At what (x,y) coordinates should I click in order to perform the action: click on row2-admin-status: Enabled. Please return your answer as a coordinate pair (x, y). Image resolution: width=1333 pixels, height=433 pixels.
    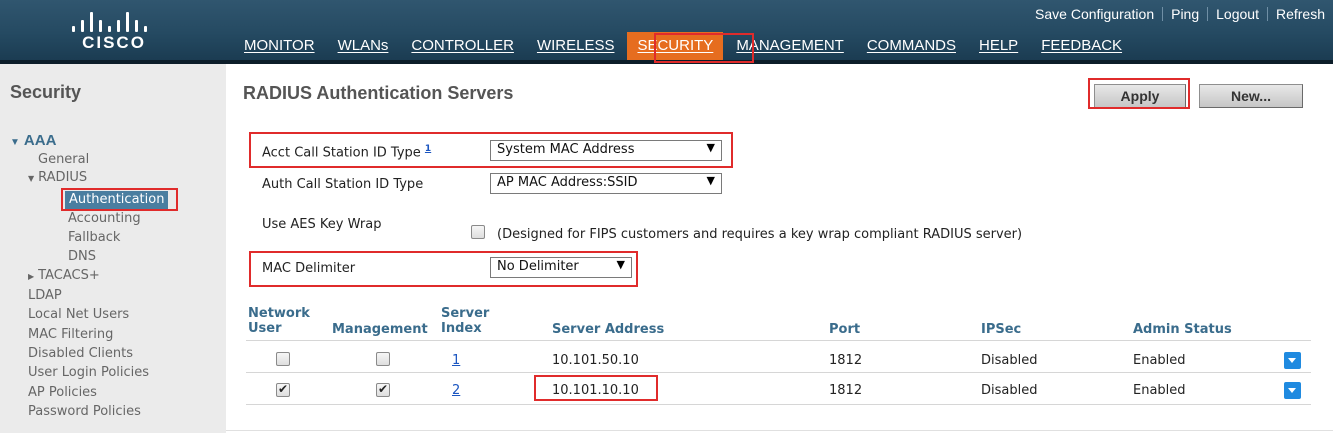
    Looking at the image, I should click on (1159, 390).